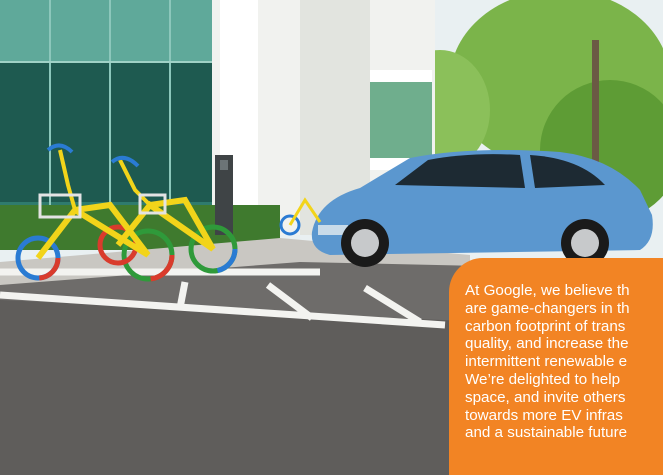  I want to click on callout-line: carbon footprint of trans, so click(545, 326).